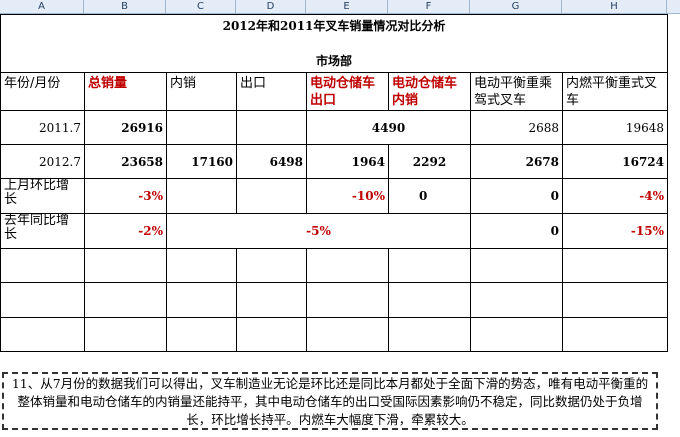 The width and height of the screenshot is (680, 437). I want to click on row-mom-domestic, so click(201, 196).